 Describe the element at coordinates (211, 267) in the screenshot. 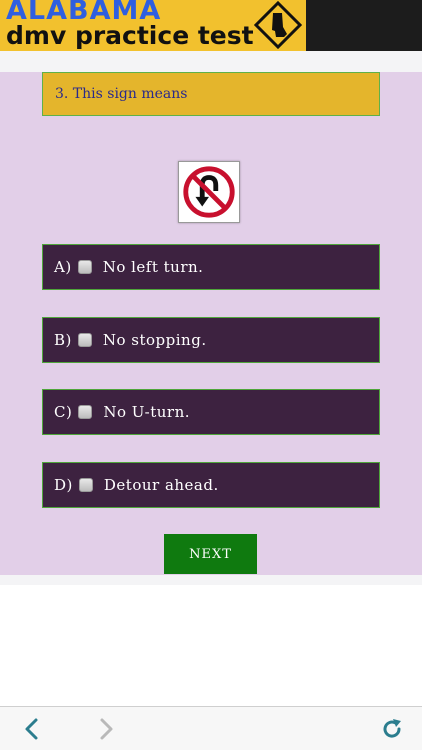

I see `option-a: A) No left turn.` at that location.